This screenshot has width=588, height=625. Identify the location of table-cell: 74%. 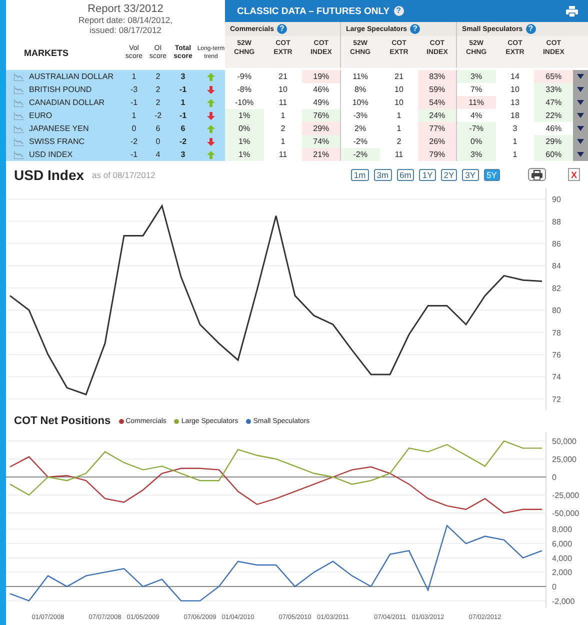
(321, 141).